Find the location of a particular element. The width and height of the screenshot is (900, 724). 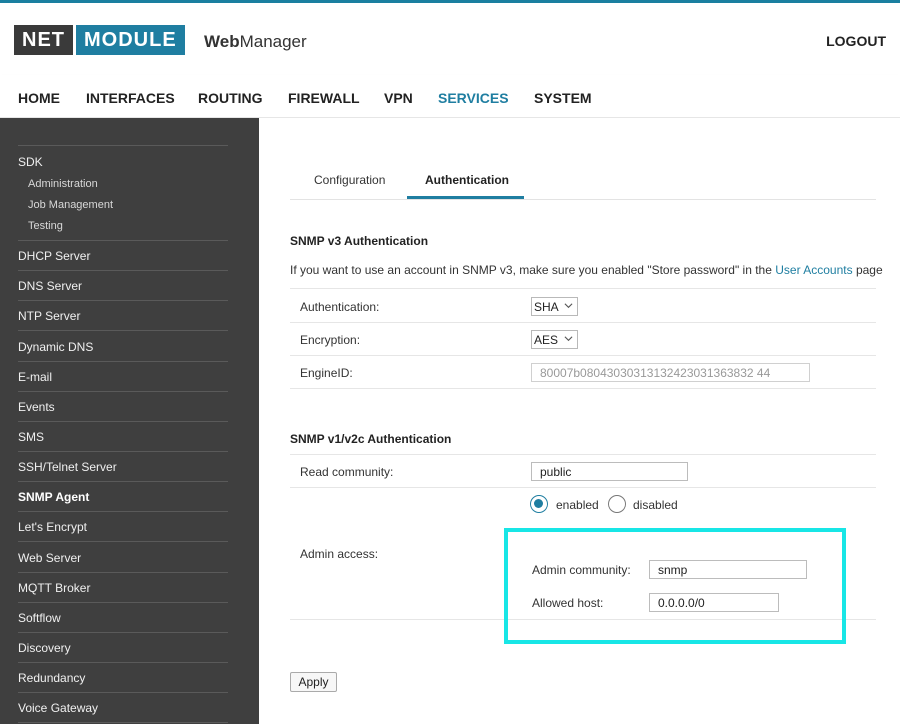

engineid-field: 80007b08043030313132423031363832 44 is located at coordinates (670, 372).